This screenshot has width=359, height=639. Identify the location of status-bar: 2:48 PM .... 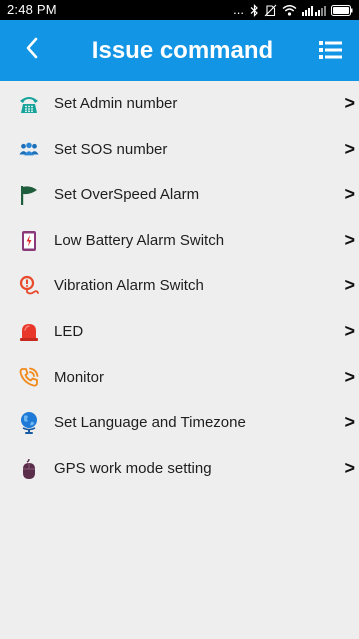
(179, 10).